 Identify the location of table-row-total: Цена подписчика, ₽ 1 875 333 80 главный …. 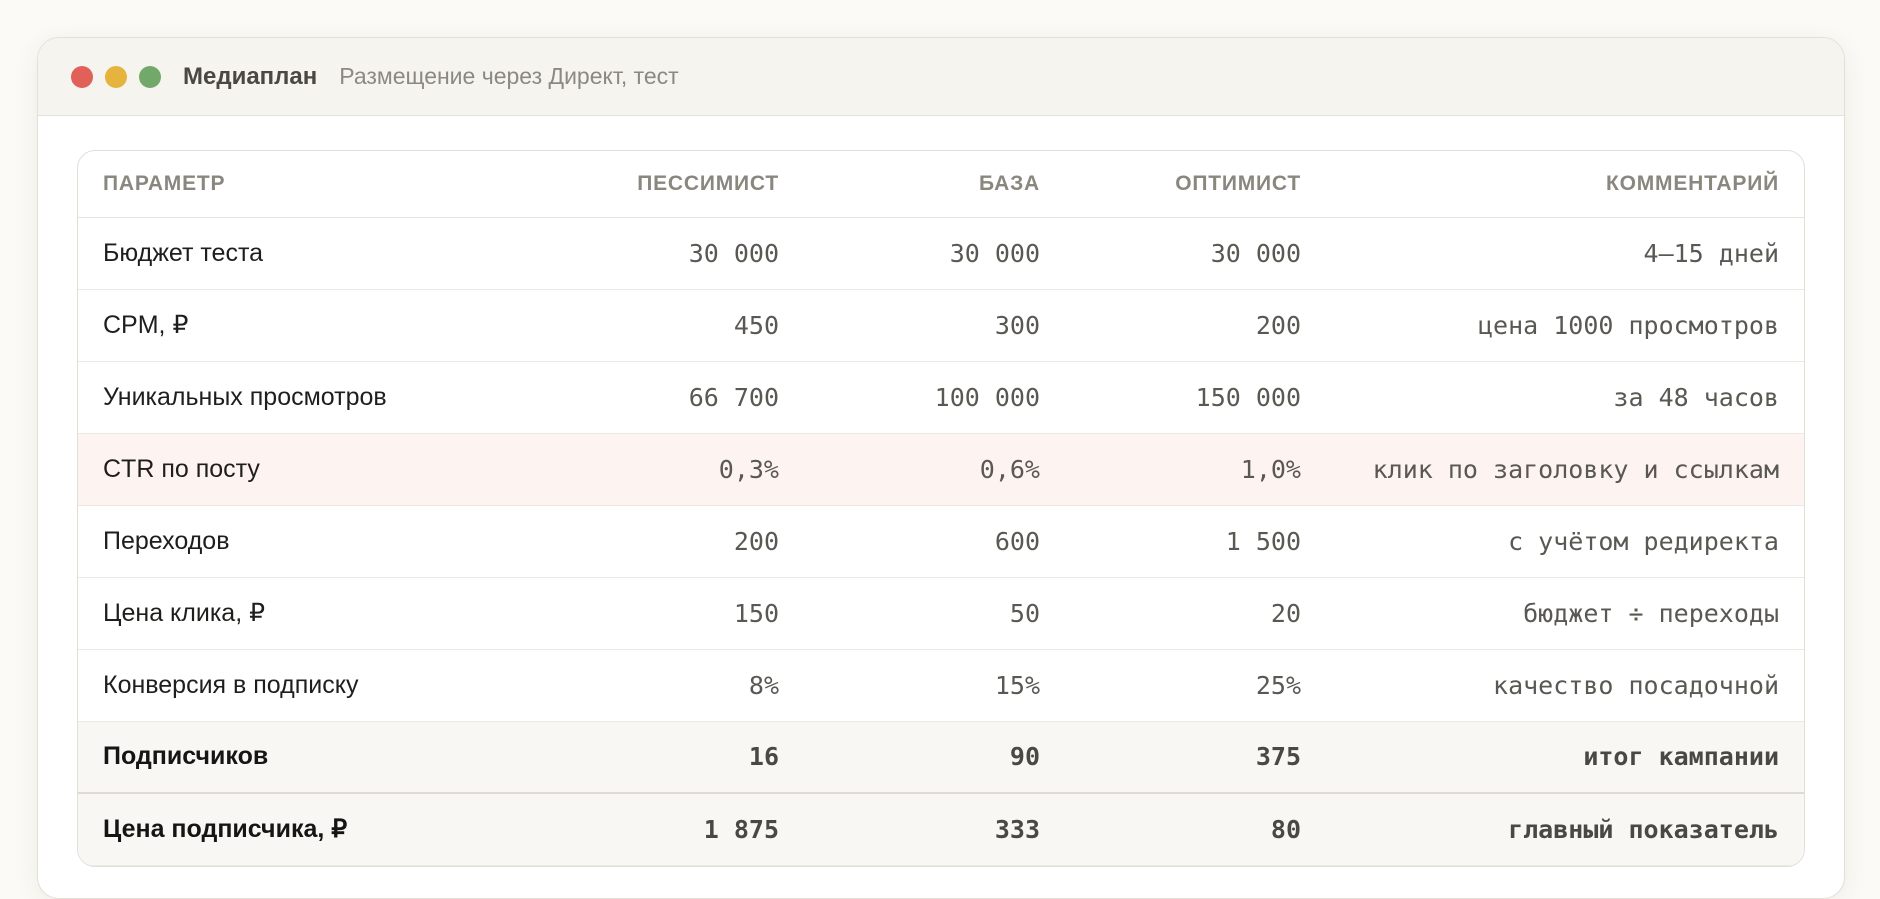
(941, 829).